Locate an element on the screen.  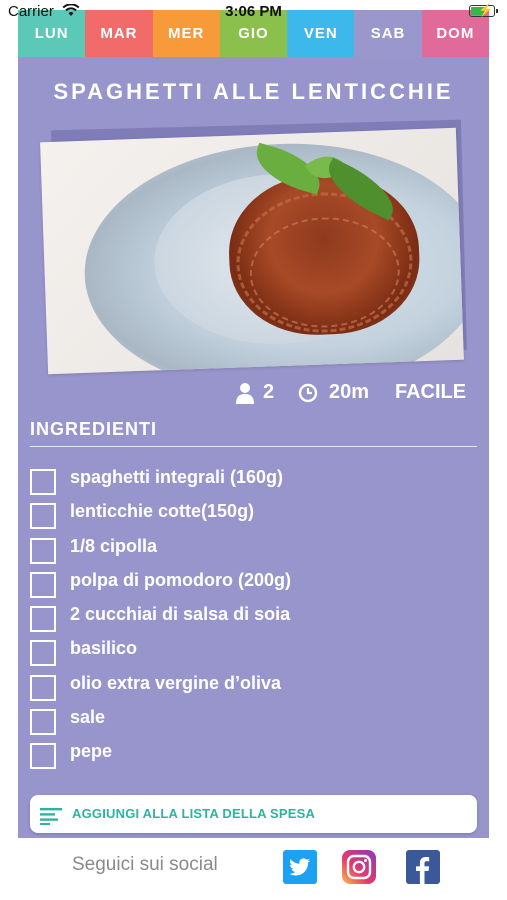
tab-label: VEN is located at coordinates (320, 33).